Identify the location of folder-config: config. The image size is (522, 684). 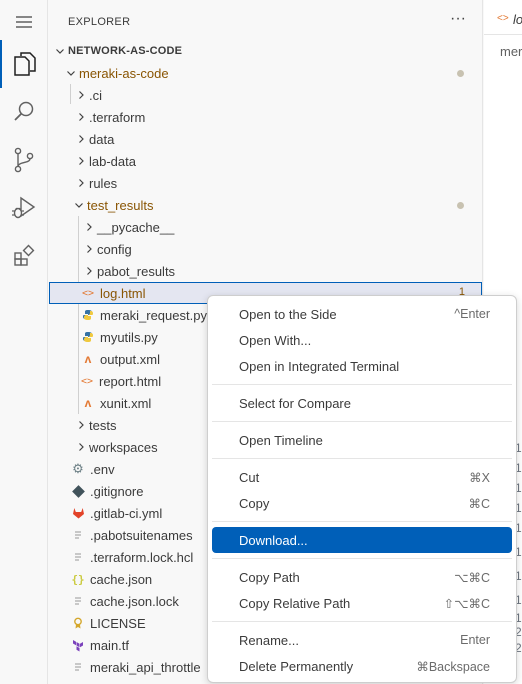
(265, 249).